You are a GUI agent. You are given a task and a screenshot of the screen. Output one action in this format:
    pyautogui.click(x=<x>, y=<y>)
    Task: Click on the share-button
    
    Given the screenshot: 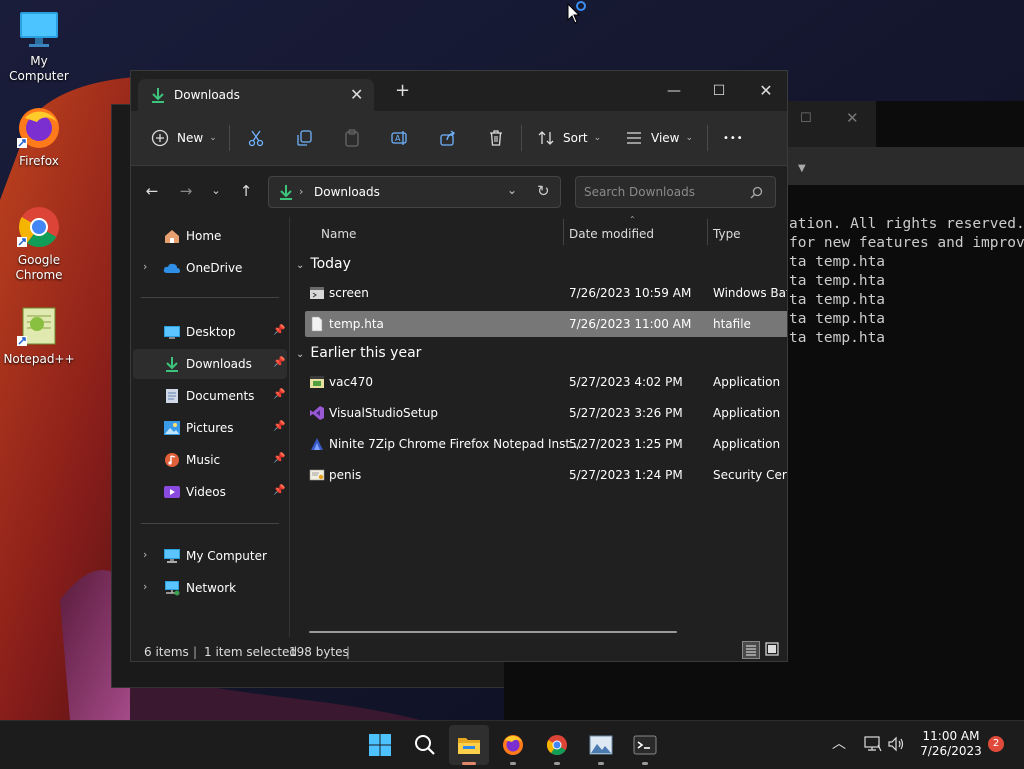 What is the action you would take?
    pyautogui.click(x=448, y=138)
    